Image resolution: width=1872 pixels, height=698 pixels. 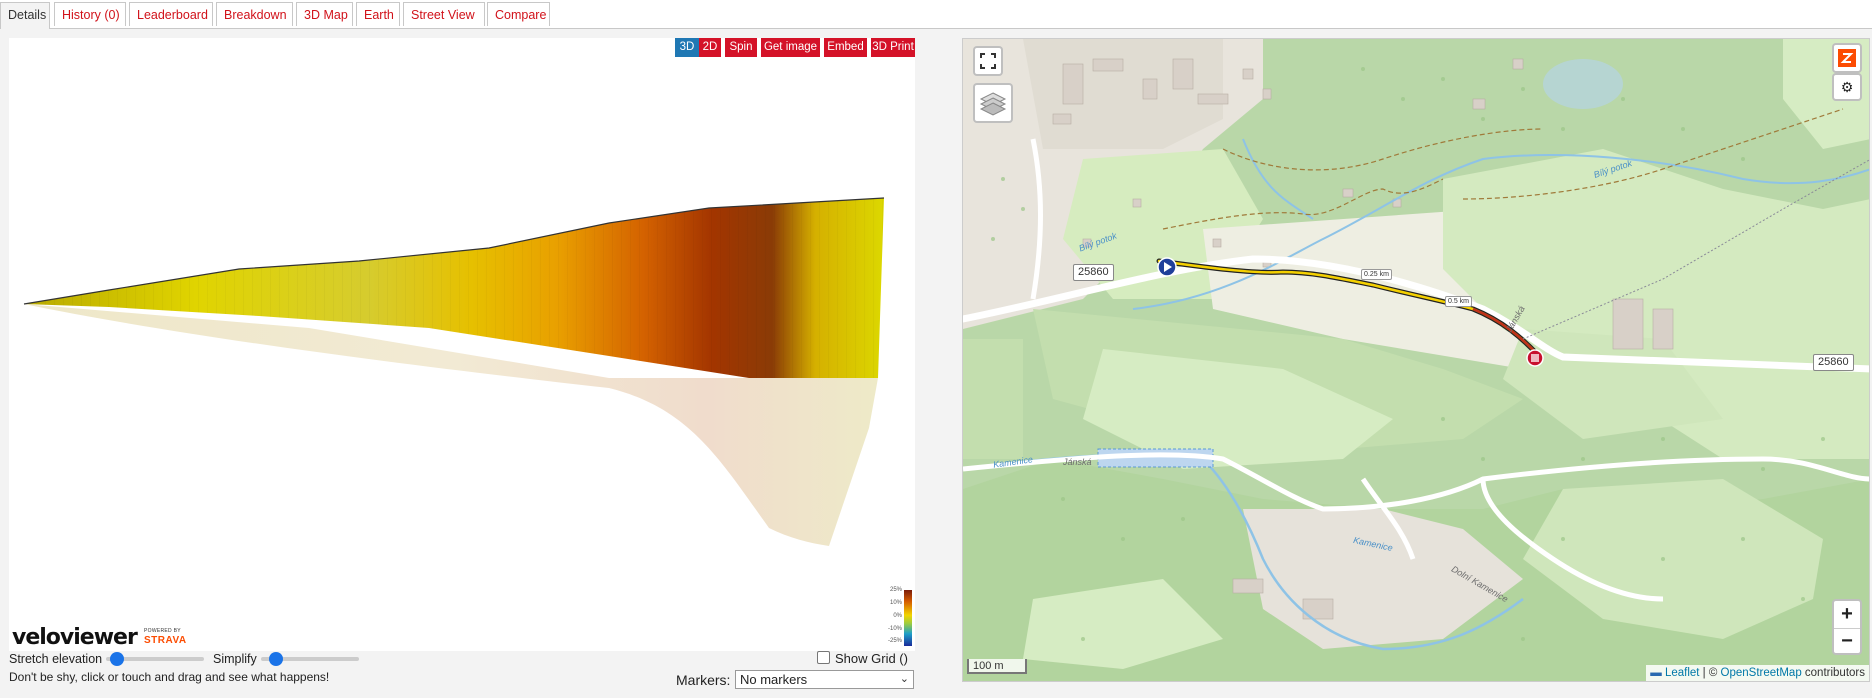 What do you see at coordinates (310, 659) in the screenshot?
I see `simplify-slider` at bounding box center [310, 659].